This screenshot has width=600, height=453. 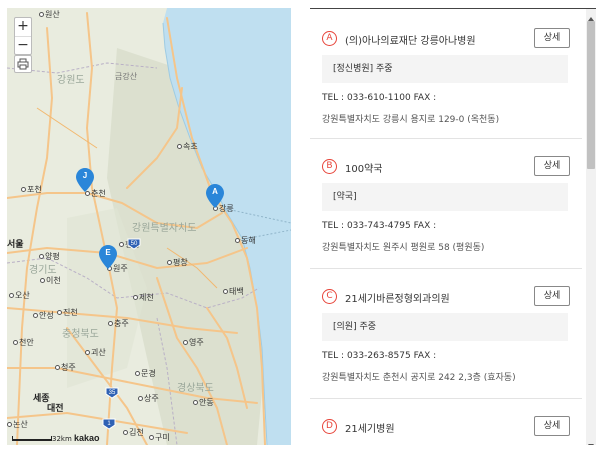 What do you see at coordinates (329, 296) in the screenshot?
I see `item-letter-badge: C` at bounding box center [329, 296].